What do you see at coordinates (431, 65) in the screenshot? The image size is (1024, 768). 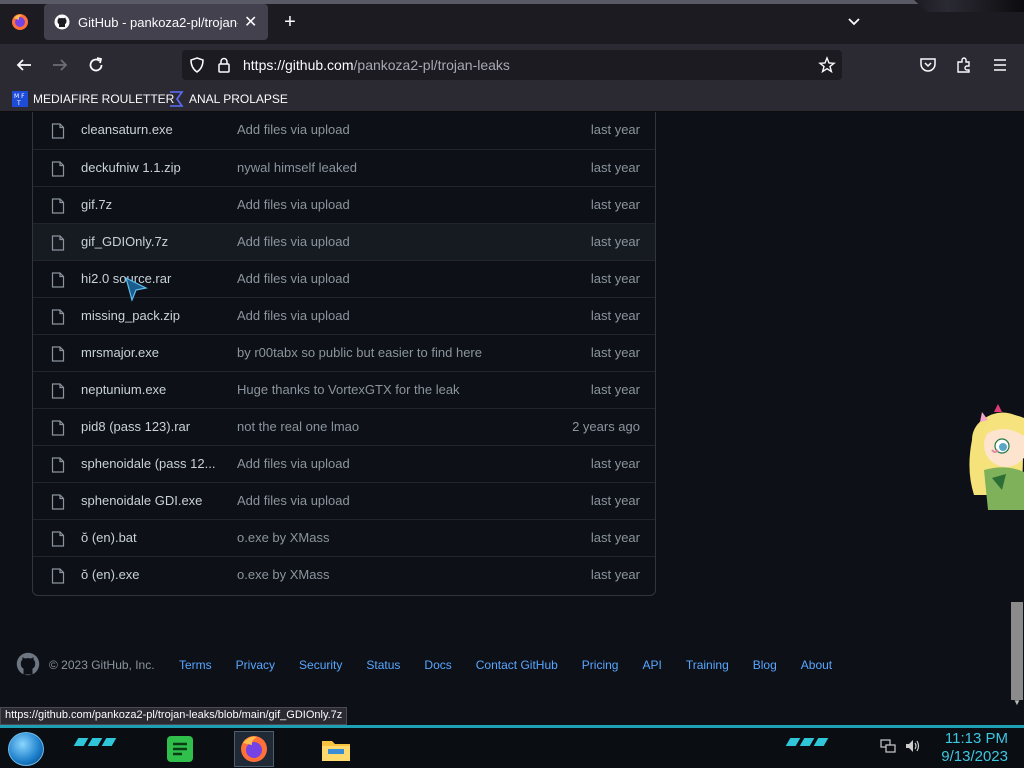 I see `url-path: /pankoza2-pl/trojan-leaks` at bounding box center [431, 65].